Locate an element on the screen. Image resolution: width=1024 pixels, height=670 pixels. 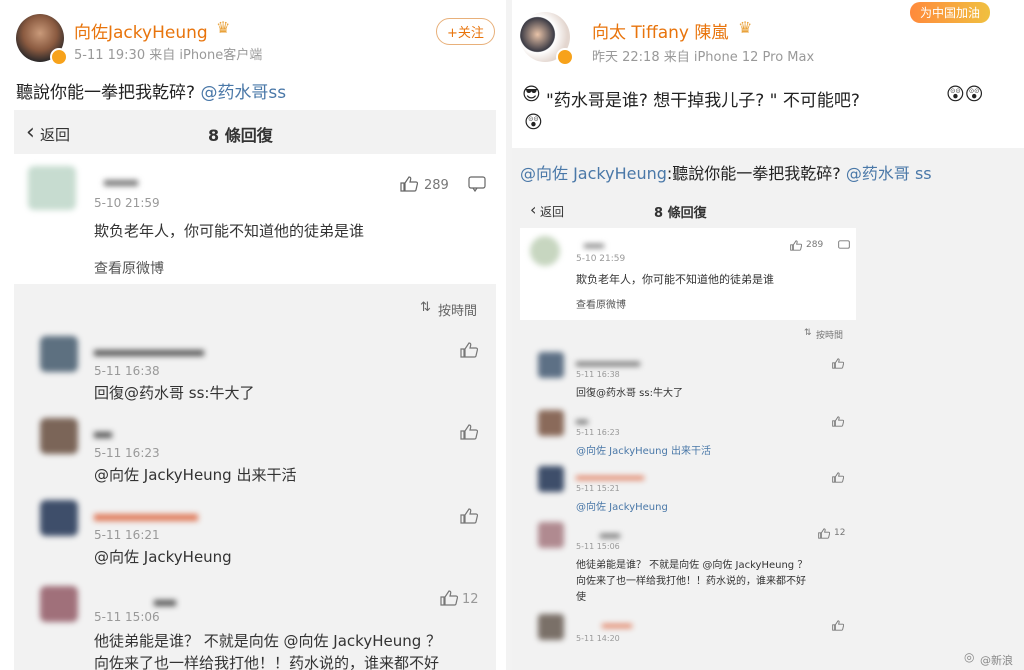
sunglasses-emoji-icon: 😎 is located at coordinates (531, 94).